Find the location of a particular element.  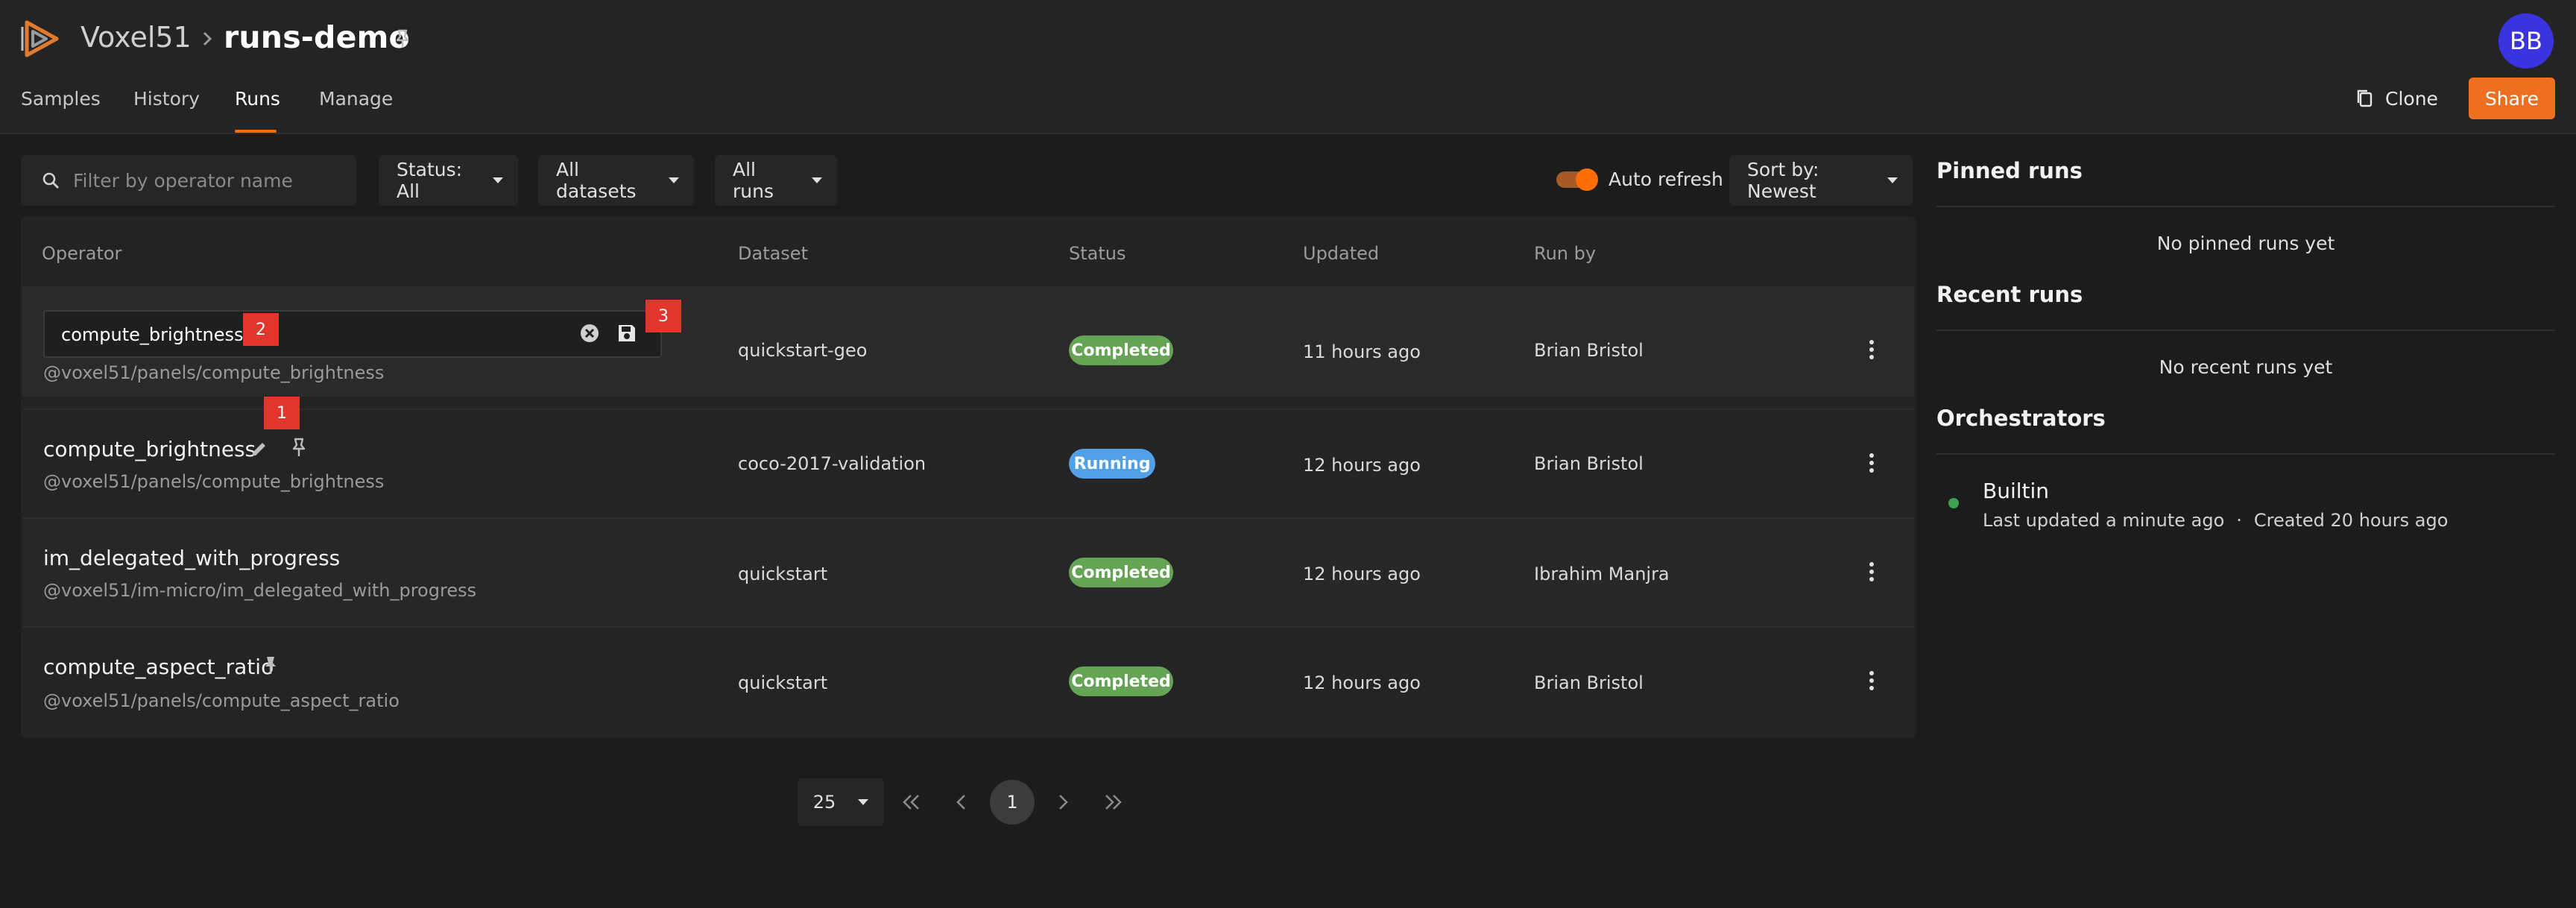

runs-filter-label: All runs is located at coordinates (753, 181).